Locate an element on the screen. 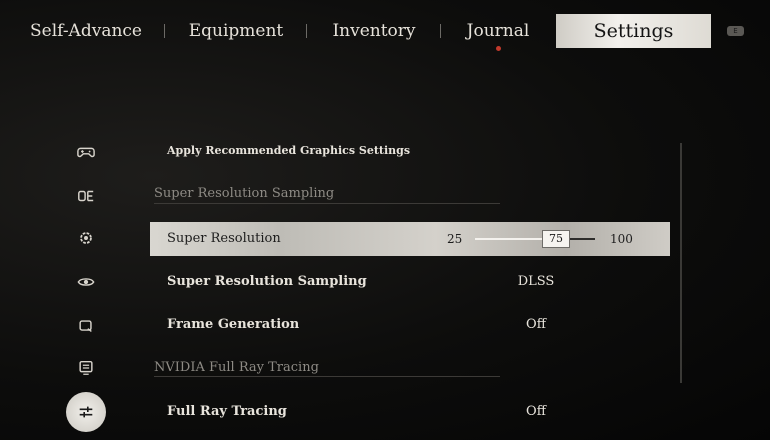 This screenshot has height=440, width=770. monitor-icon is located at coordinates (86, 368).